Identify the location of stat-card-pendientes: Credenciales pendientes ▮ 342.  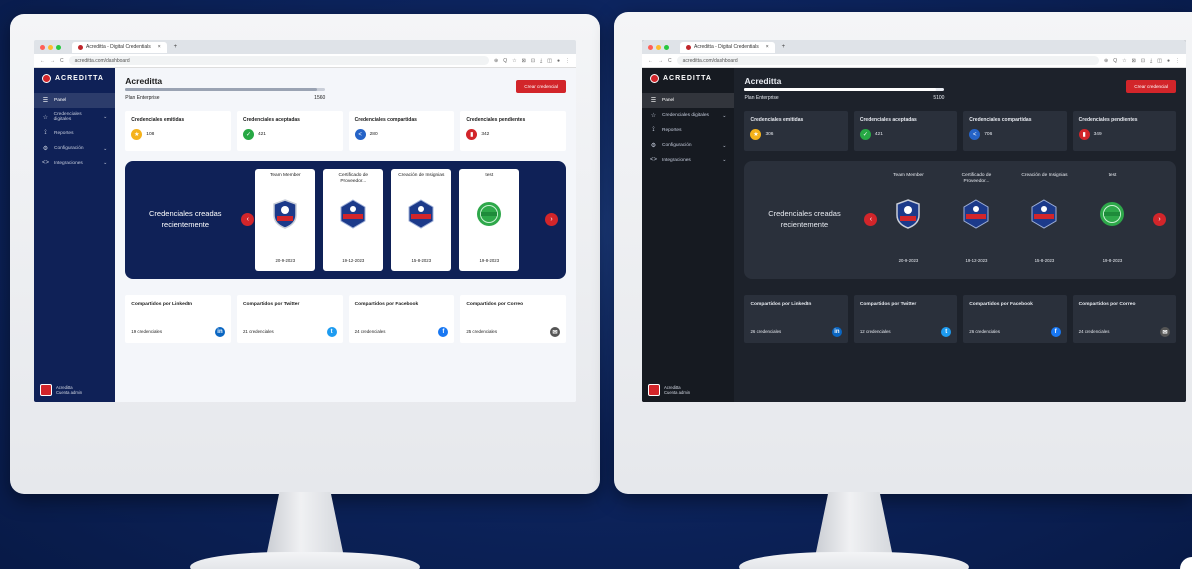
(513, 131).